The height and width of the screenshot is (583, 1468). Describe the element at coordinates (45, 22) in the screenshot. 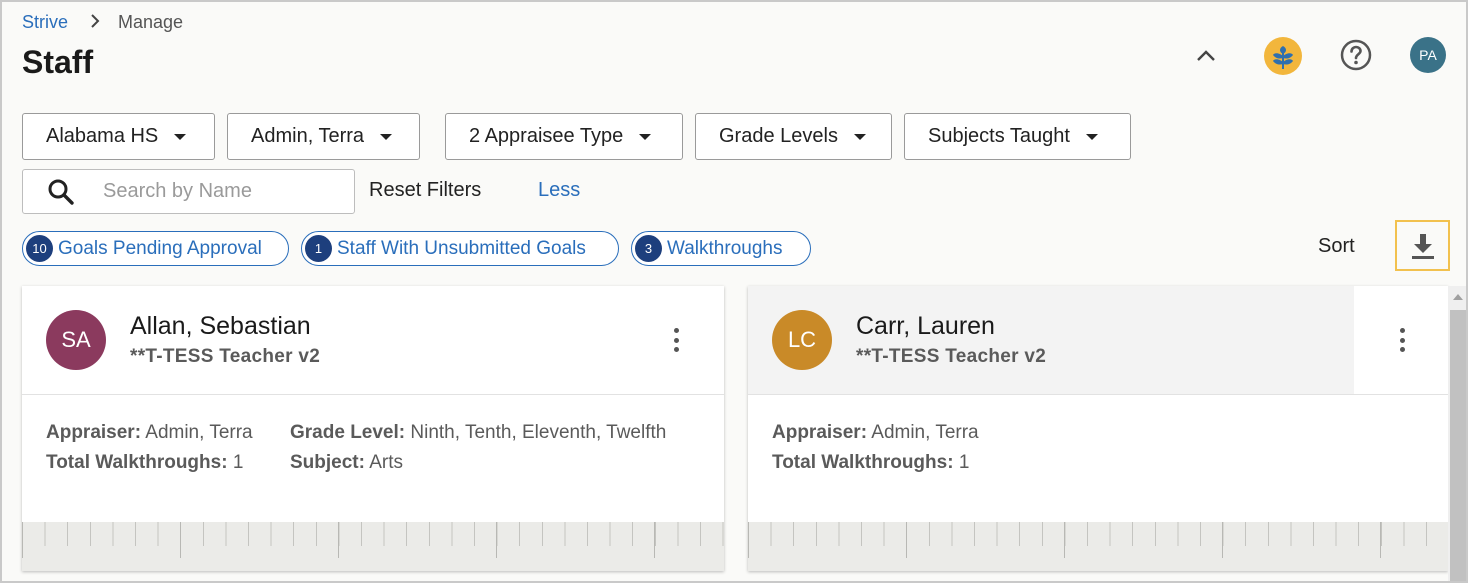

I see `breadcrumb-strive-link: Strive` at that location.